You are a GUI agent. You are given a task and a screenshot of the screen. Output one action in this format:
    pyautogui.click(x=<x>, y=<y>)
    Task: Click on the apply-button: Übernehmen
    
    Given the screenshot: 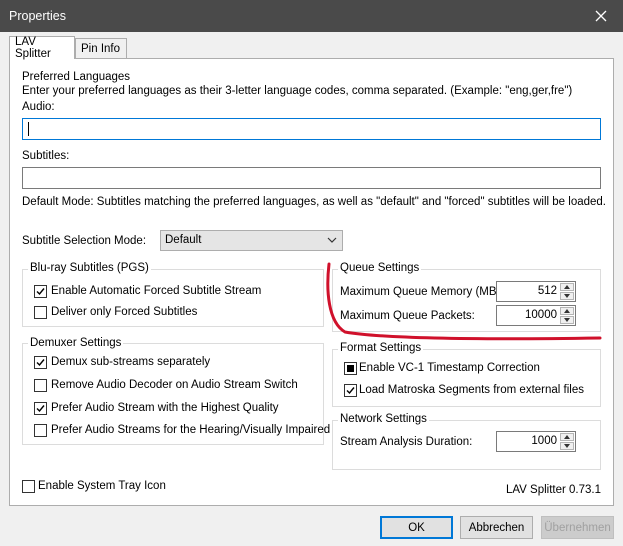 What is the action you would take?
    pyautogui.click(x=577, y=527)
    